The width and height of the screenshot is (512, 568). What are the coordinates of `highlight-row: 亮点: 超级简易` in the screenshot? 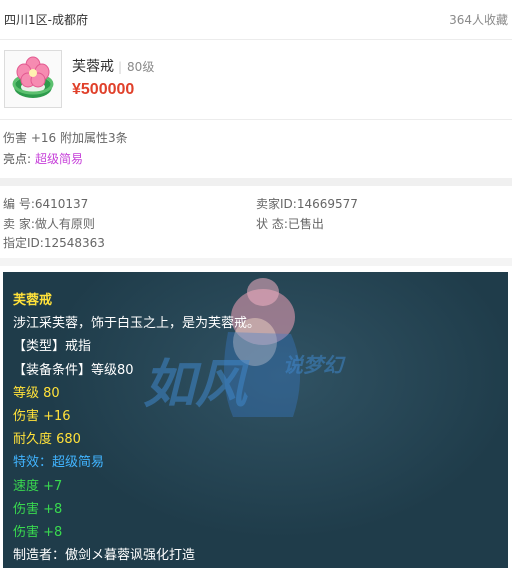 It's located at (43, 158).